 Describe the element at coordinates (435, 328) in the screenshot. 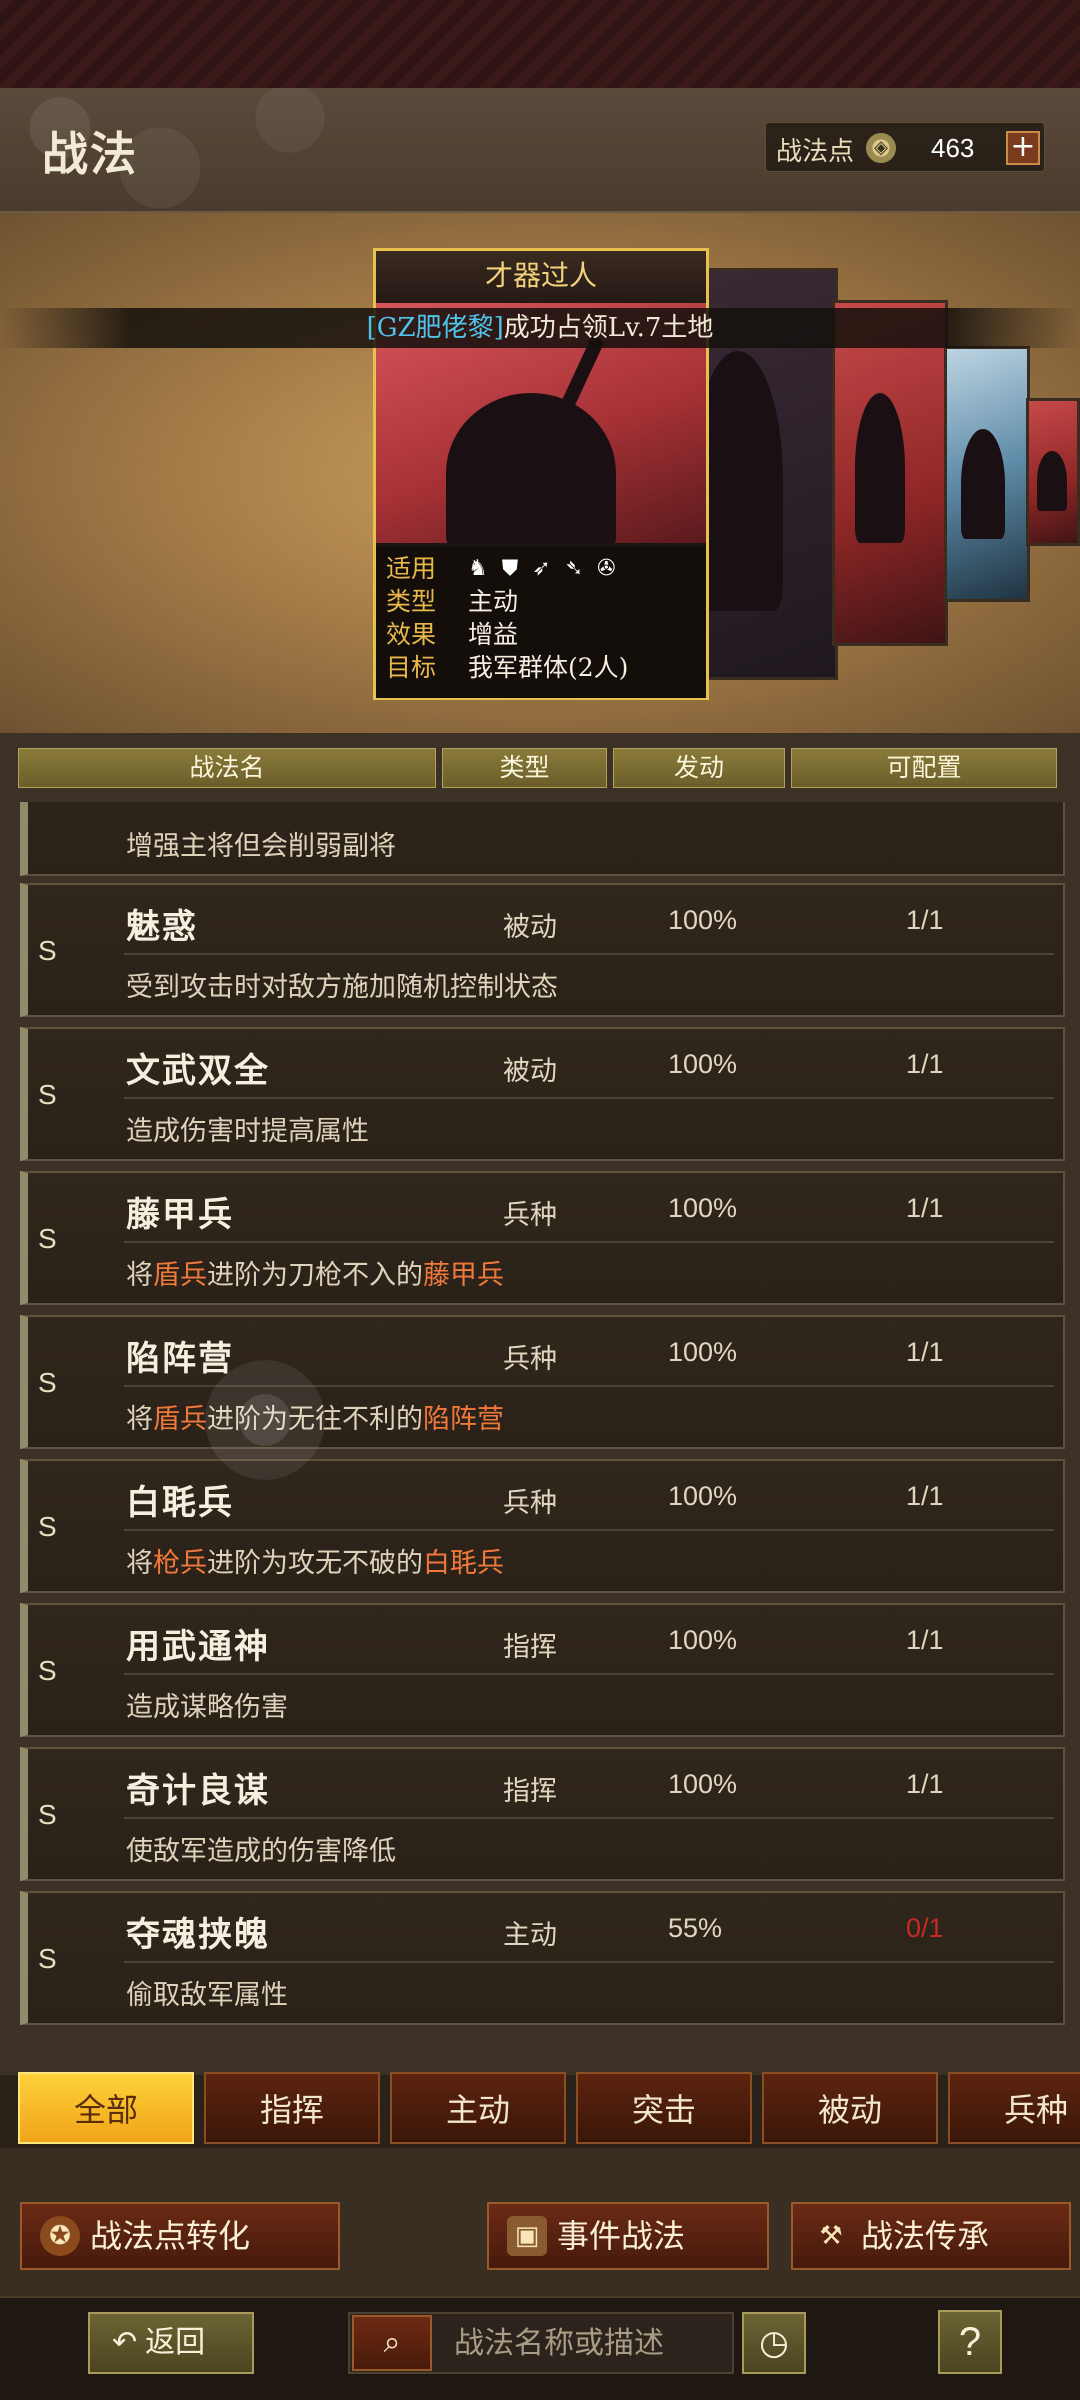

I see `banner-player-name: [GZ肥佬黎]` at that location.